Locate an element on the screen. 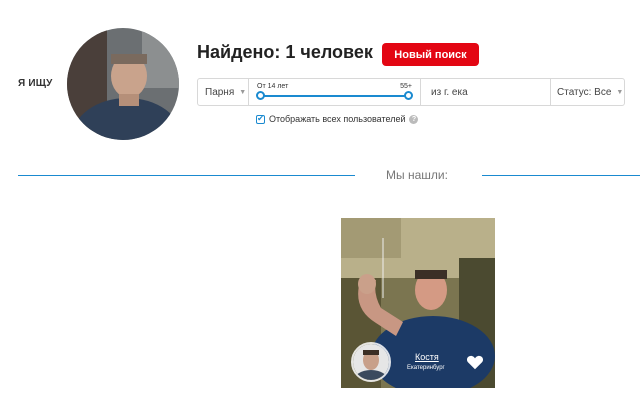 The height and width of the screenshot is (402, 640). seek-label: Я ИЩУ is located at coordinates (35, 83).